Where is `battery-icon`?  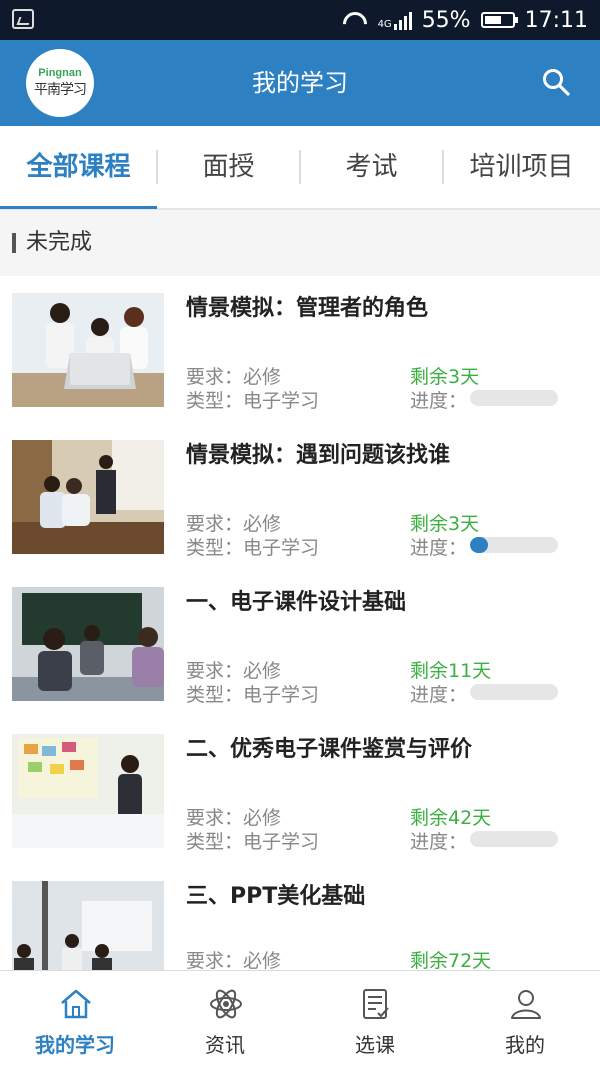
battery-icon is located at coordinates (499, 20).